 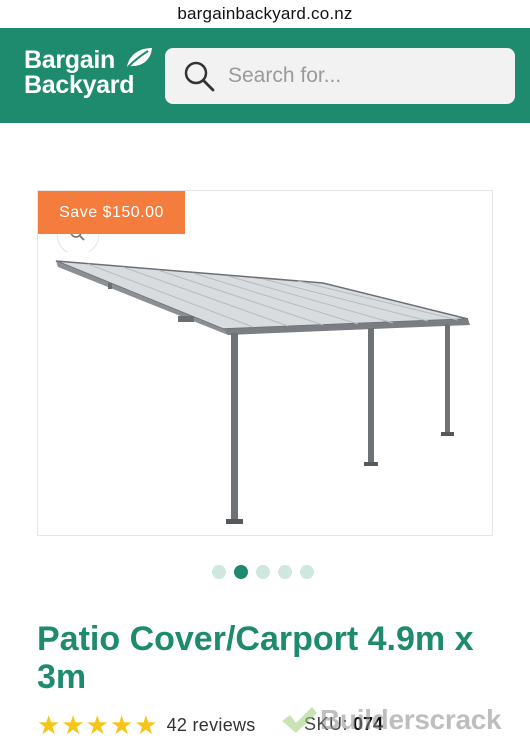 I want to click on search-input, so click(x=363, y=76).